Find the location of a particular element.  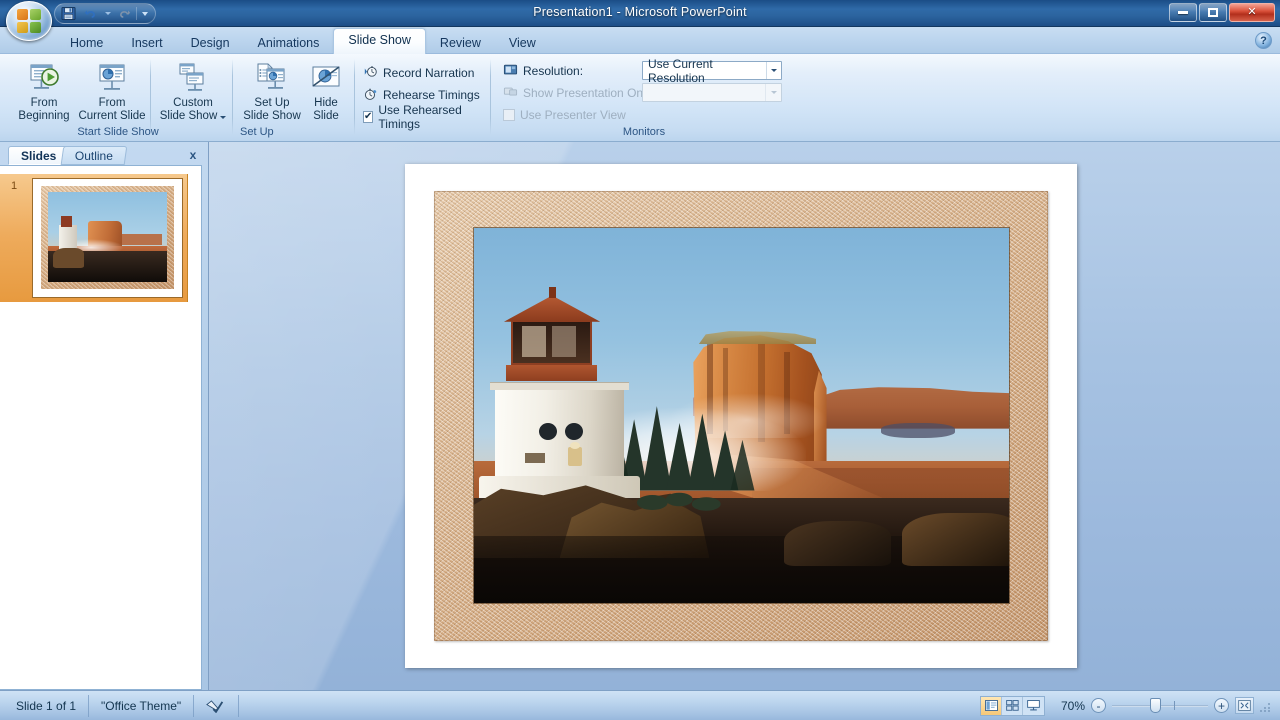

use-rehearsed-timings-item: ✔ Use Rehearsed Timings is located at coordinates (424, 117).